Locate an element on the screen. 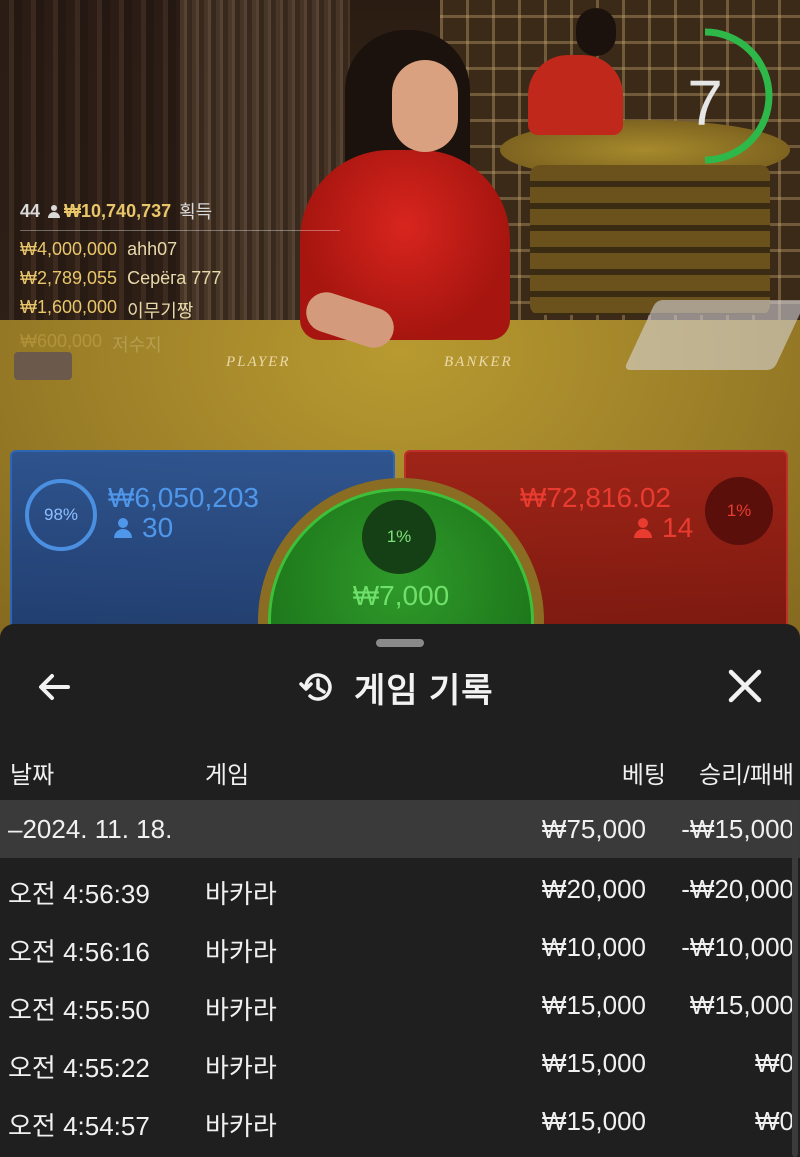 This screenshot has height=1157, width=800. banker-percent: 1% is located at coordinates (739, 510).